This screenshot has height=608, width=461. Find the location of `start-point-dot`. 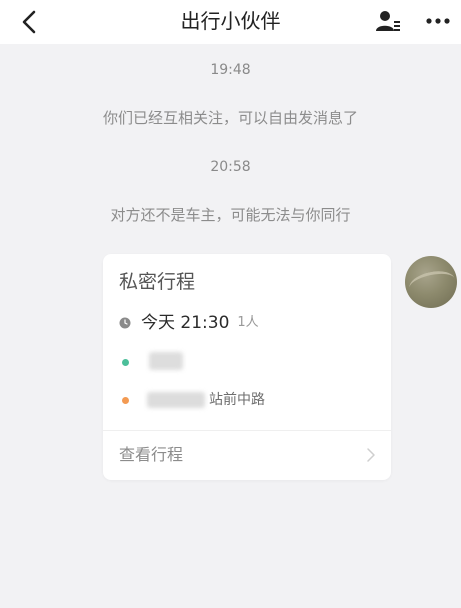

start-point-dot is located at coordinates (125, 362).